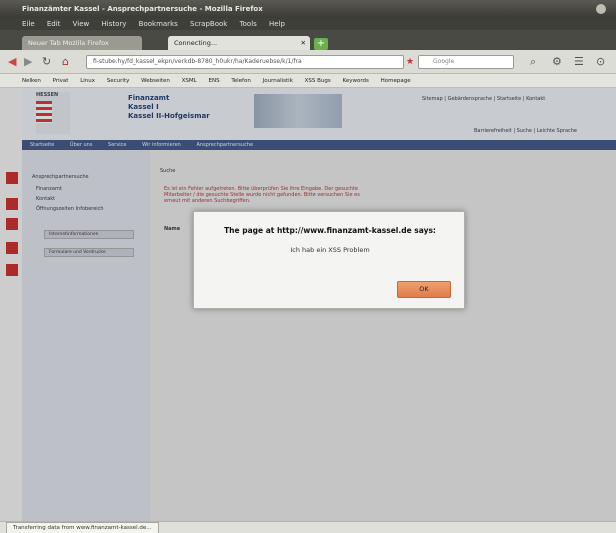  What do you see at coordinates (12, 62) in the screenshot?
I see `back-icon: ◀` at bounding box center [12, 62].